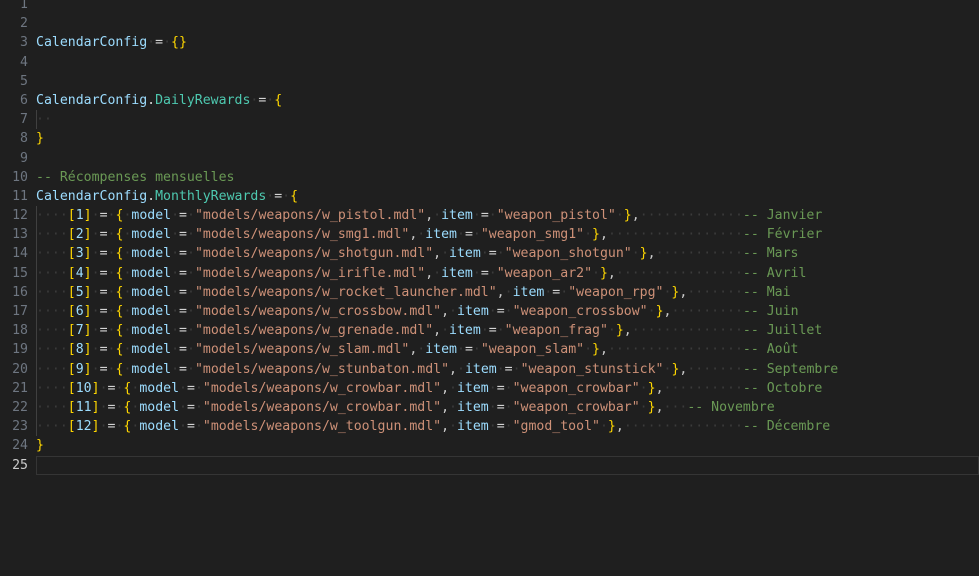  I want to click on code-line-active: 25, so click(489, 465).